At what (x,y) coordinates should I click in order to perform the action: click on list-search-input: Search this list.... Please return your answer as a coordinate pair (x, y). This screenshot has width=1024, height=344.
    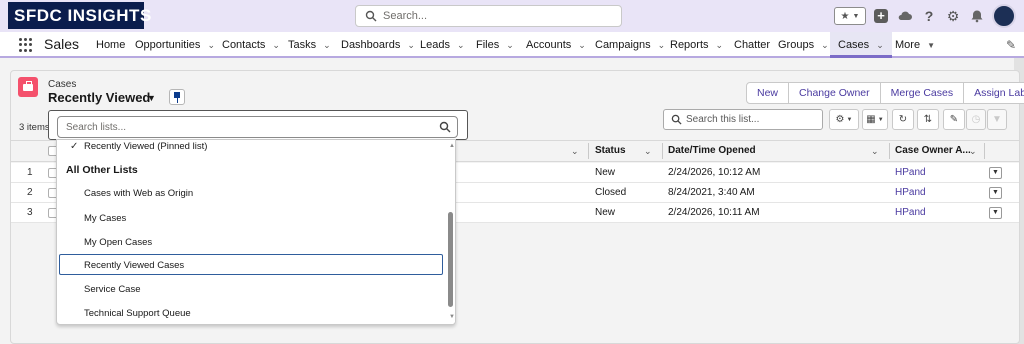
    Looking at the image, I should click on (743, 119).